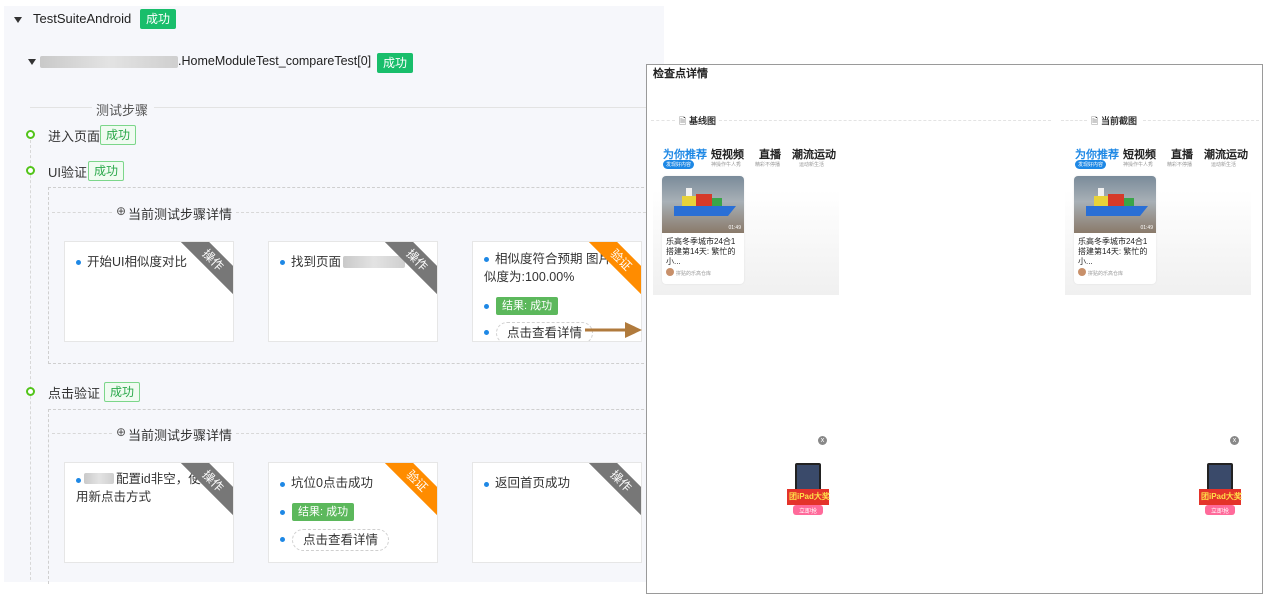 This screenshot has height=611, width=1270. What do you see at coordinates (149, 291) in the screenshot?
I see `action-card: 开始UI相似度对比 操作` at bounding box center [149, 291].